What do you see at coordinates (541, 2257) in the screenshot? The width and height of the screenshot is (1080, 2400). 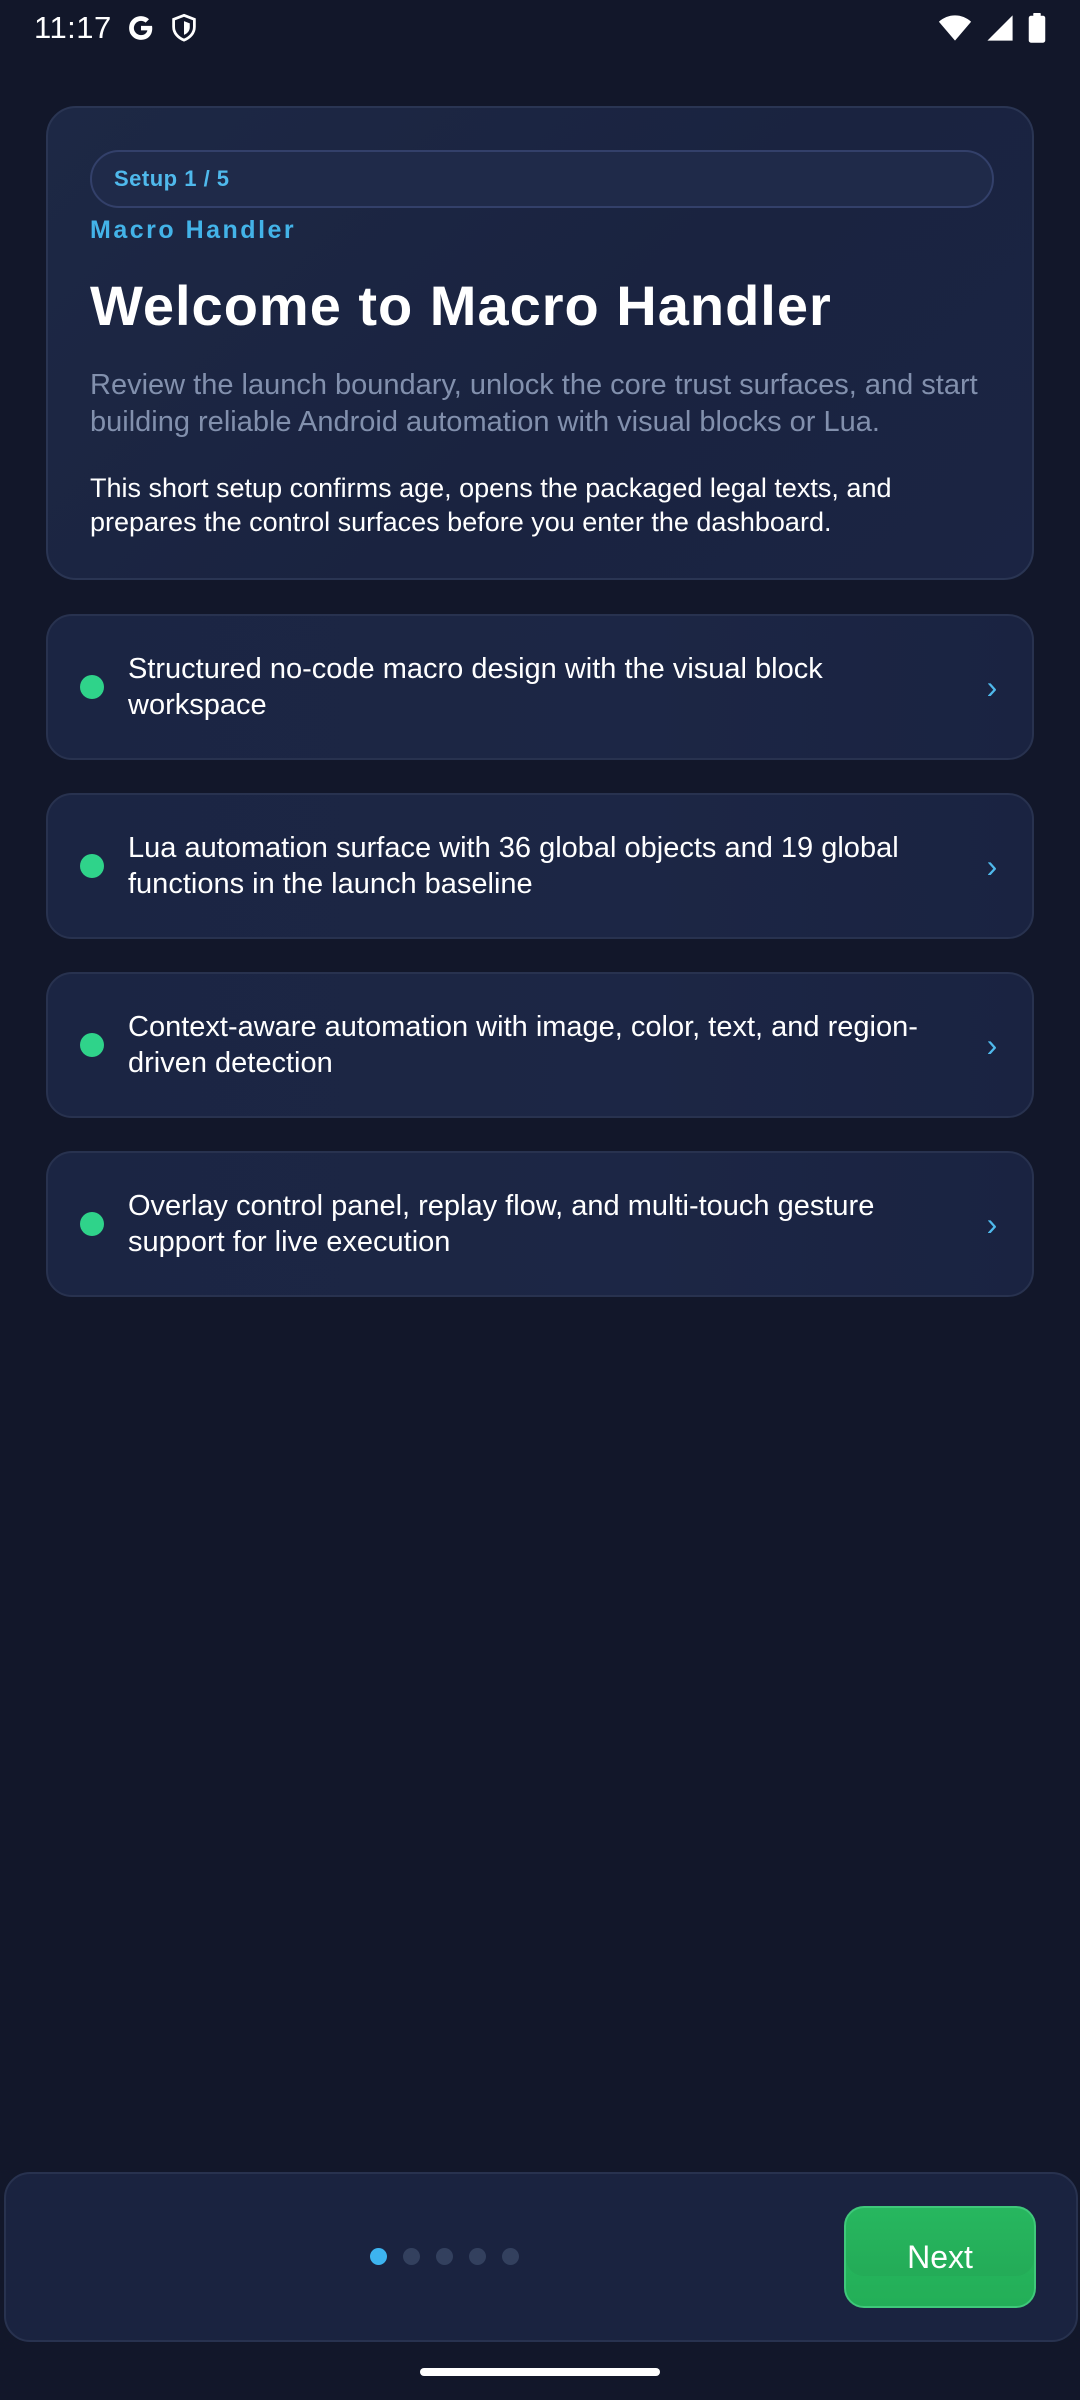 I see `bottom-bar: Next` at bounding box center [541, 2257].